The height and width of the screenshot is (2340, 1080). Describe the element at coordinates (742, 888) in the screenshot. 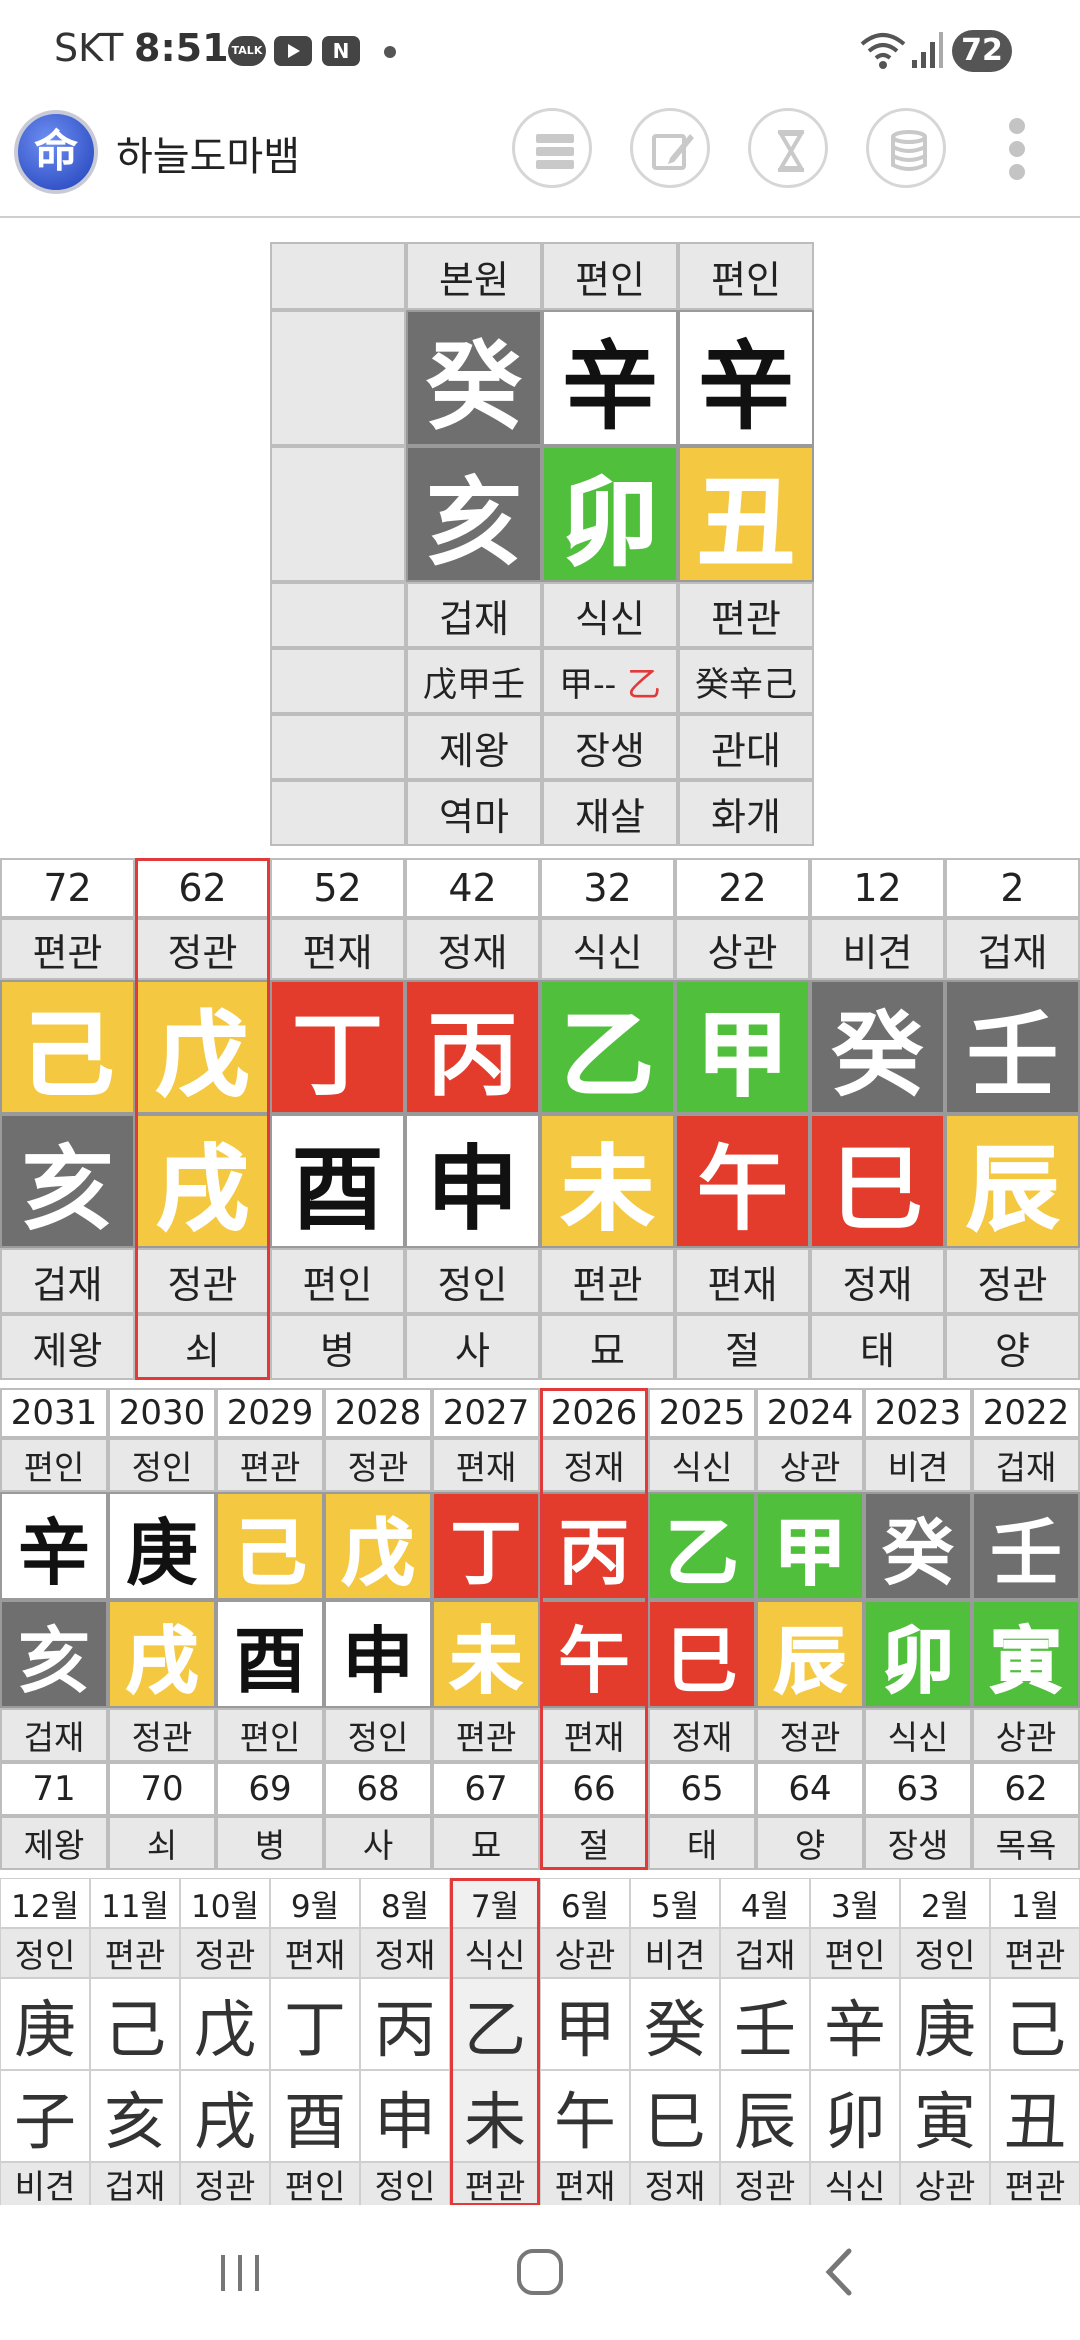

I see `daewoon-age: 22` at that location.